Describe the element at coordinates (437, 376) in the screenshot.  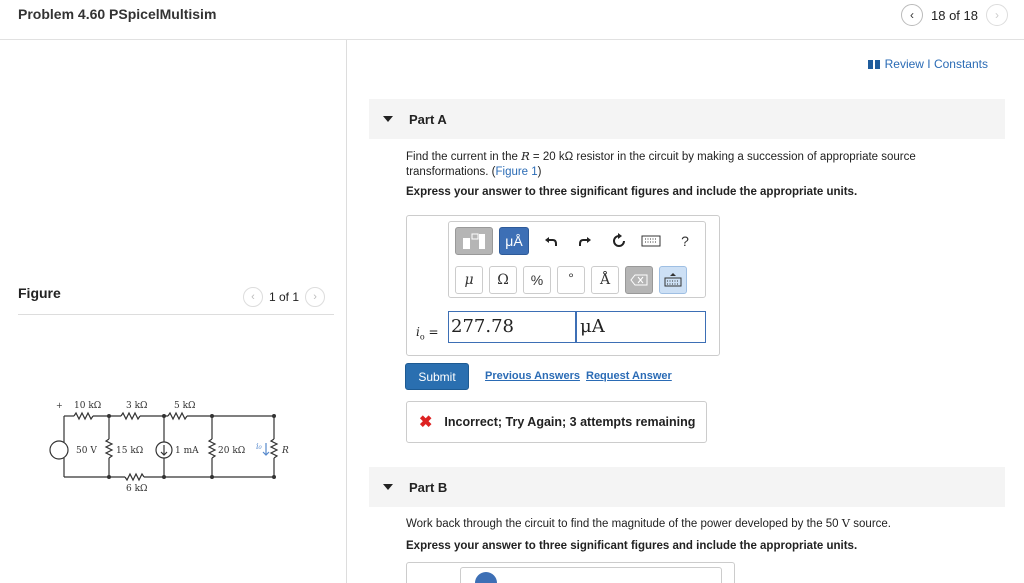
I see `submit-button: Submit` at that location.